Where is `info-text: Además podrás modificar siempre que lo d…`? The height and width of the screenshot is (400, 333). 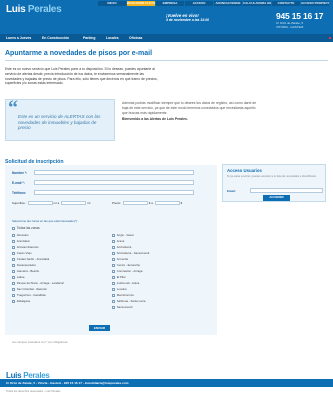
info-text: Además podrás modificar siempre que lo d… is located at coordinates (192, 111).